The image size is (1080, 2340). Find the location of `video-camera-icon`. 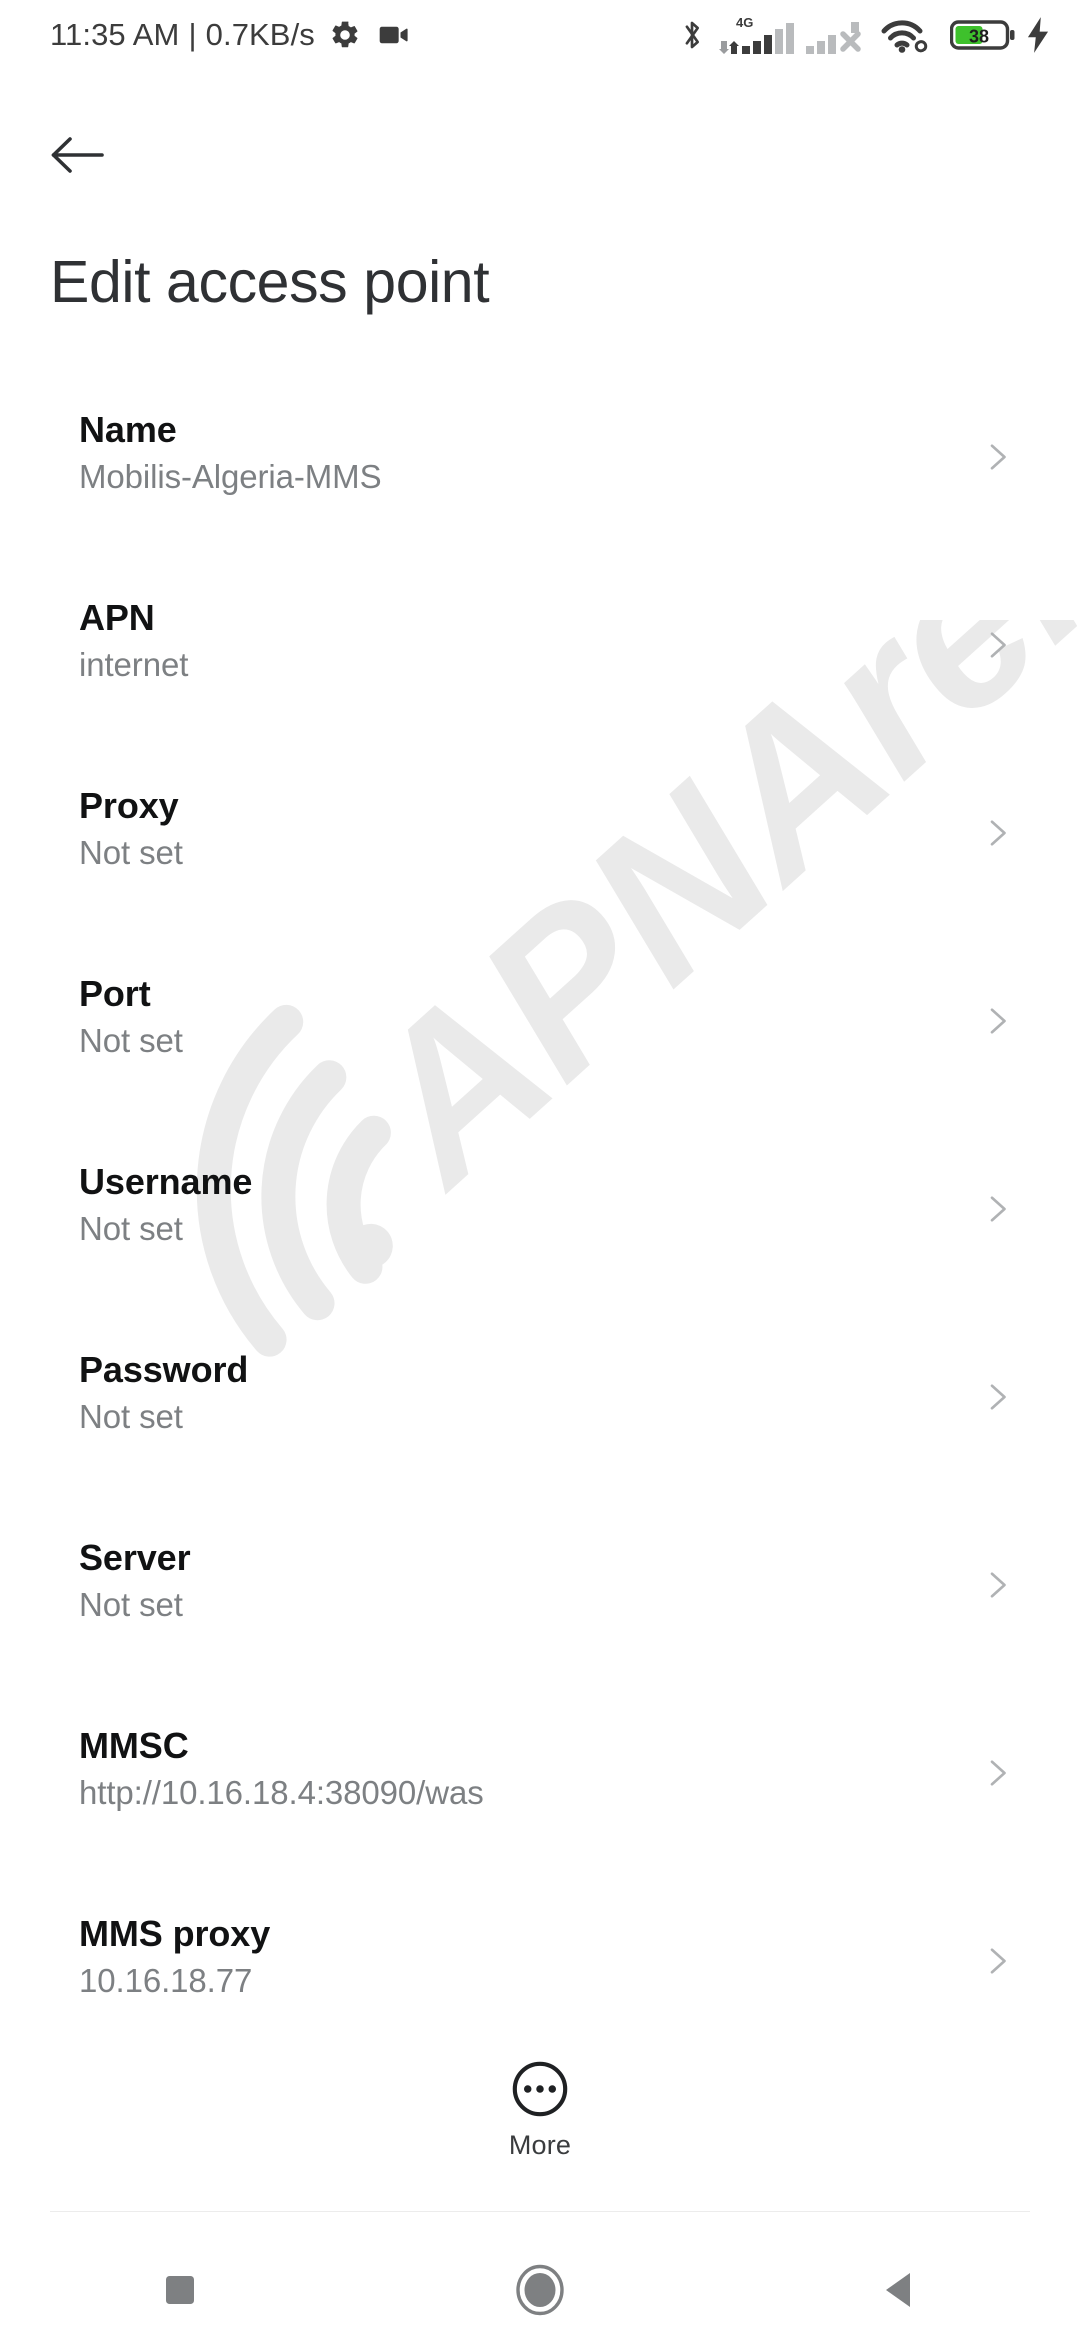

video-camera-icon is located at coordinates (394, 35).